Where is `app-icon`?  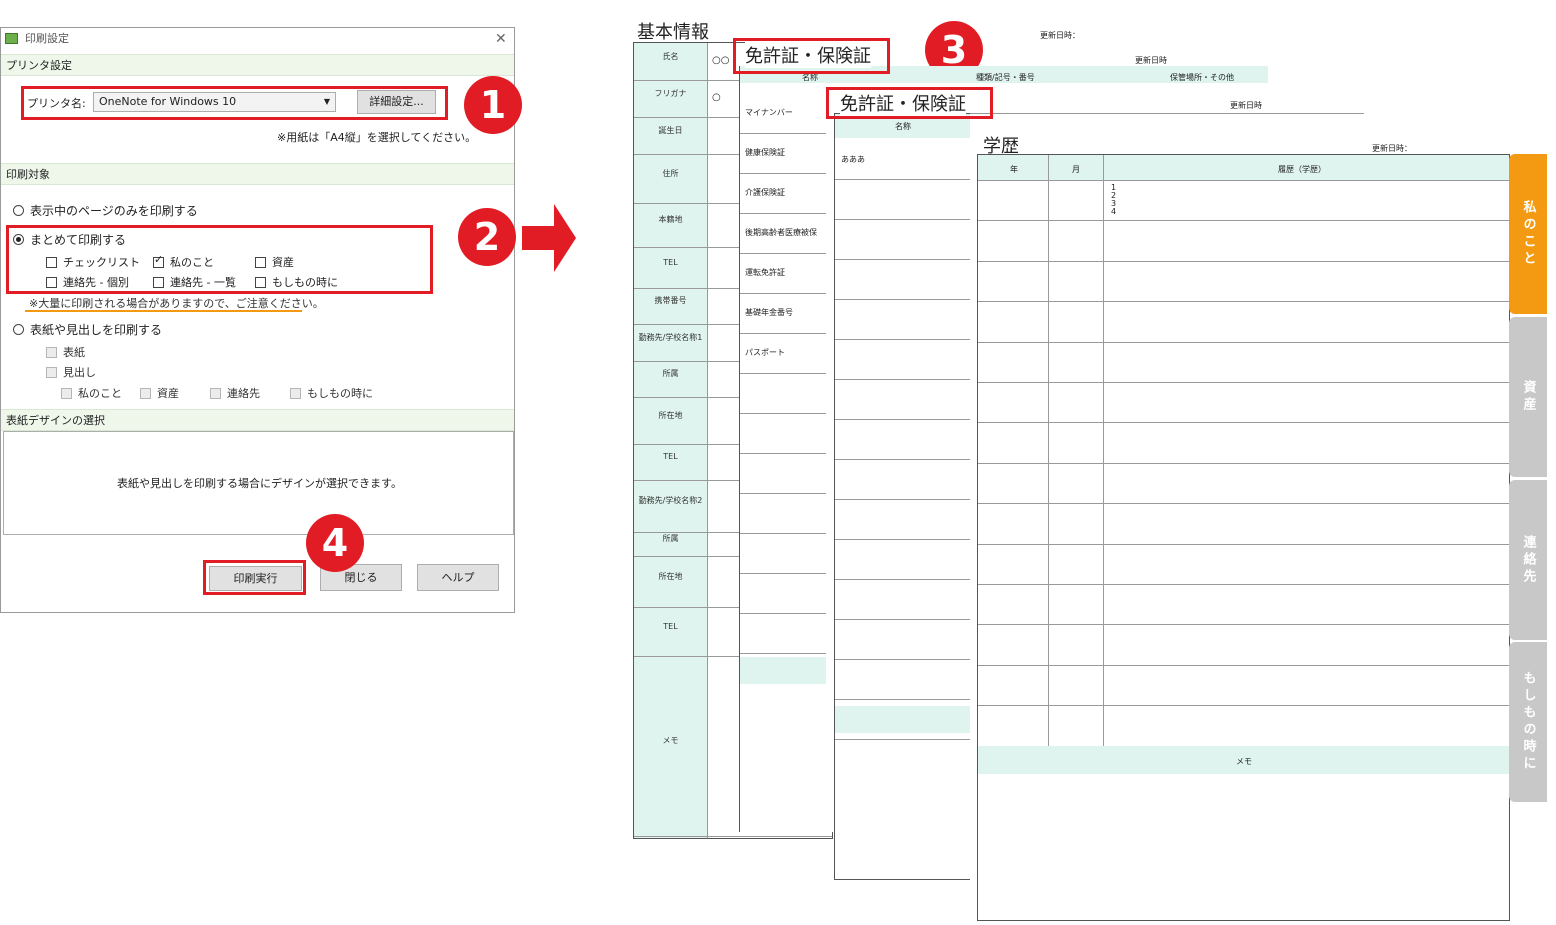
app-icon is located at coordinates (11, 38).